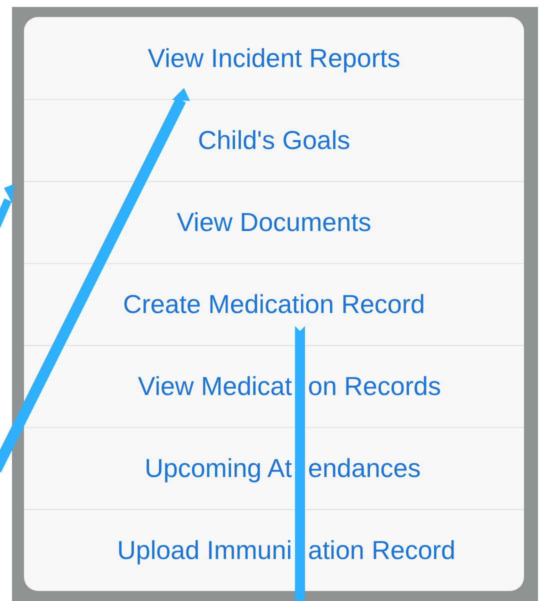  What do you see at coordinates (274, 468) in the screenshot?
I see `menu-item: Upcoming At endances` at bounding box center [274, 468].